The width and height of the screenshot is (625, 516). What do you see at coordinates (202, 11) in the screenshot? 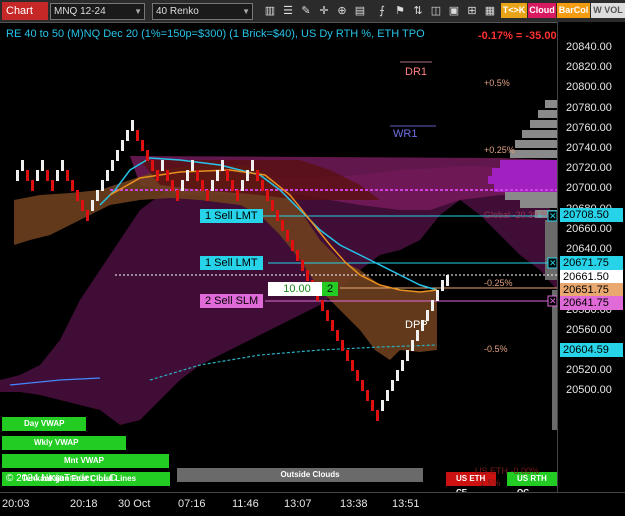
I see `bar-type-select: 40 Renko ▼` at bounding box center [202, 11].